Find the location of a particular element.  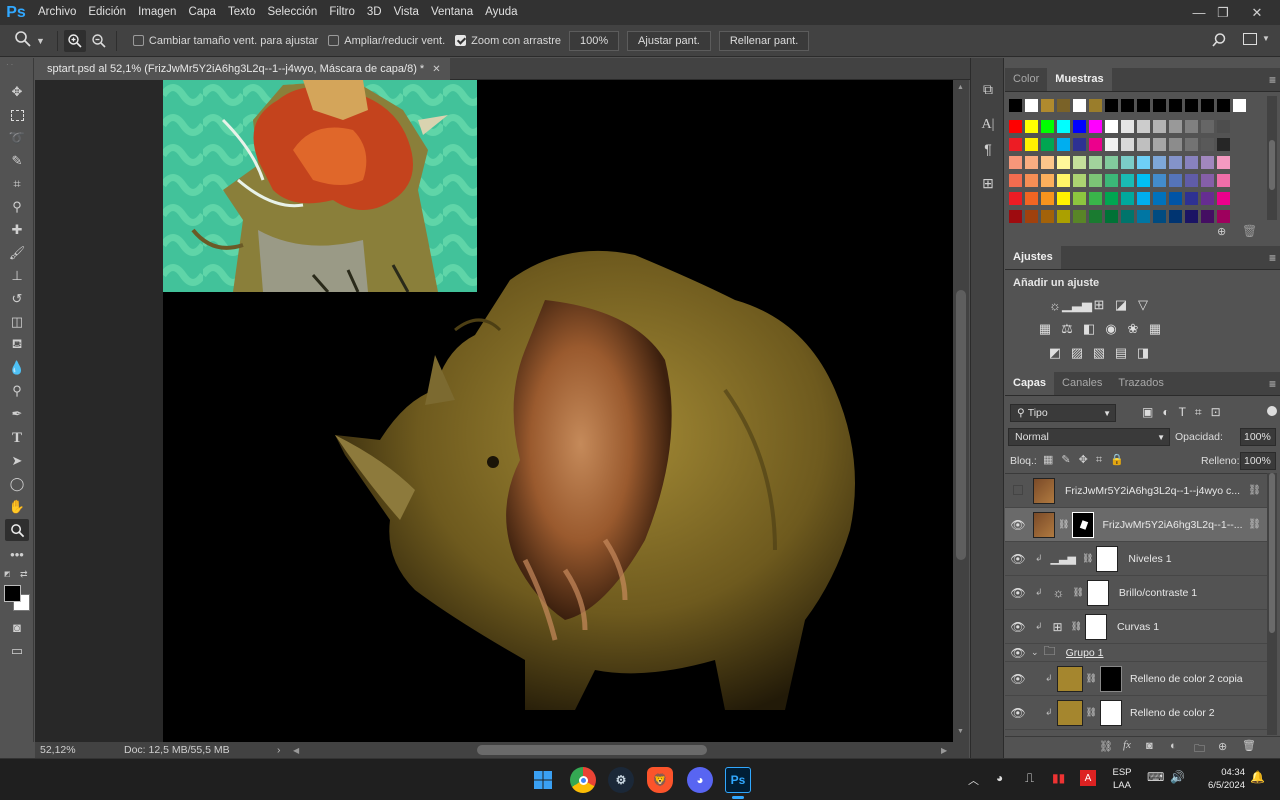

document-size-info: Doc: 12,5 MB/55,5 MB is located at coordinates (177, 750).